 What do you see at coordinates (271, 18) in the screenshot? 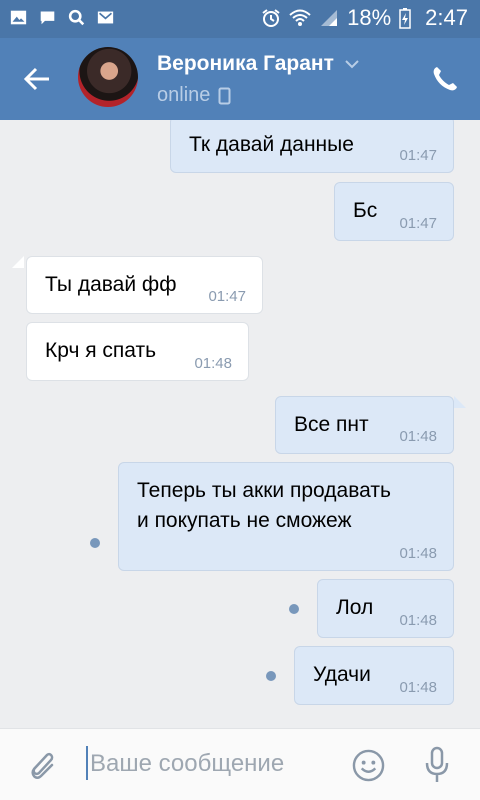
I see `alarm-icon` at bounding box center [271, 18].